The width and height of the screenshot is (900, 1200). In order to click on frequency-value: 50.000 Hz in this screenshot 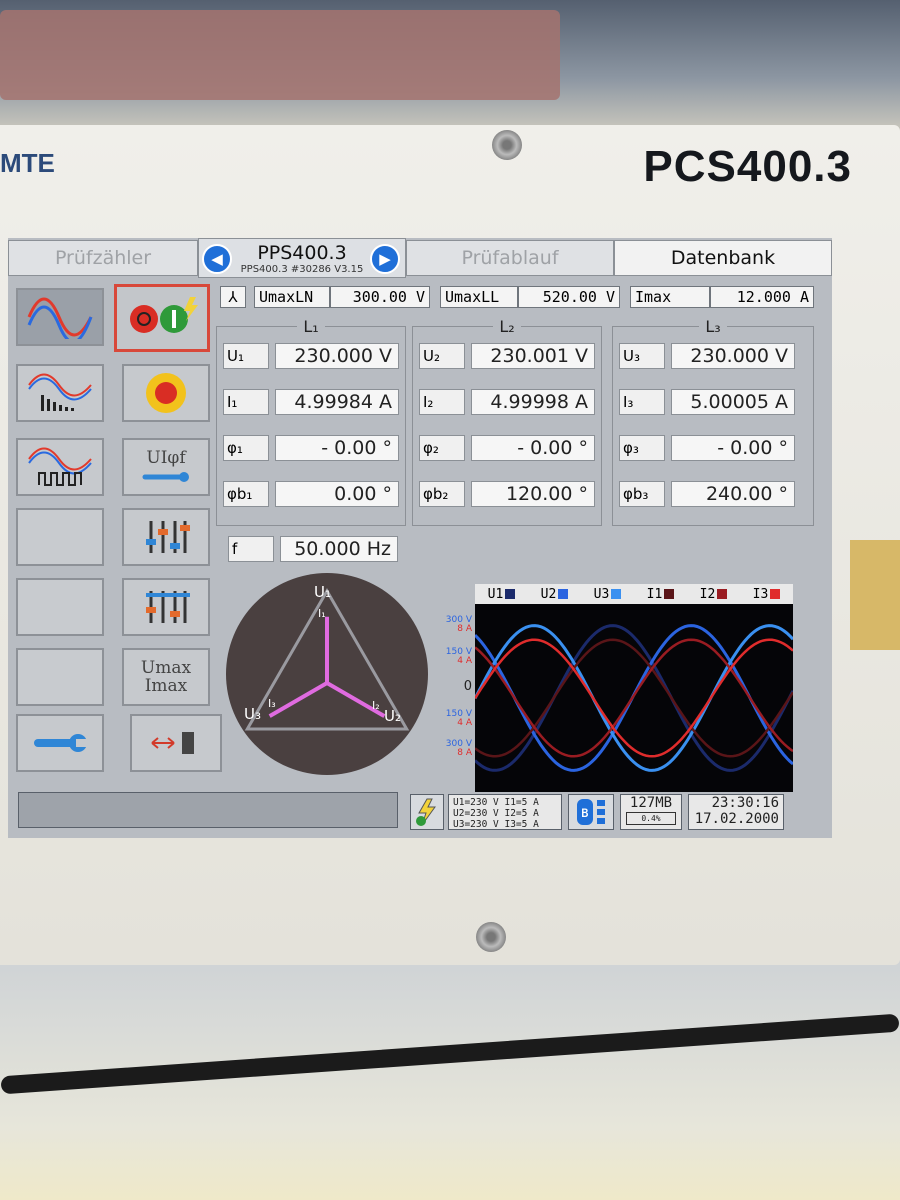, I will do `click(339, 549)`.